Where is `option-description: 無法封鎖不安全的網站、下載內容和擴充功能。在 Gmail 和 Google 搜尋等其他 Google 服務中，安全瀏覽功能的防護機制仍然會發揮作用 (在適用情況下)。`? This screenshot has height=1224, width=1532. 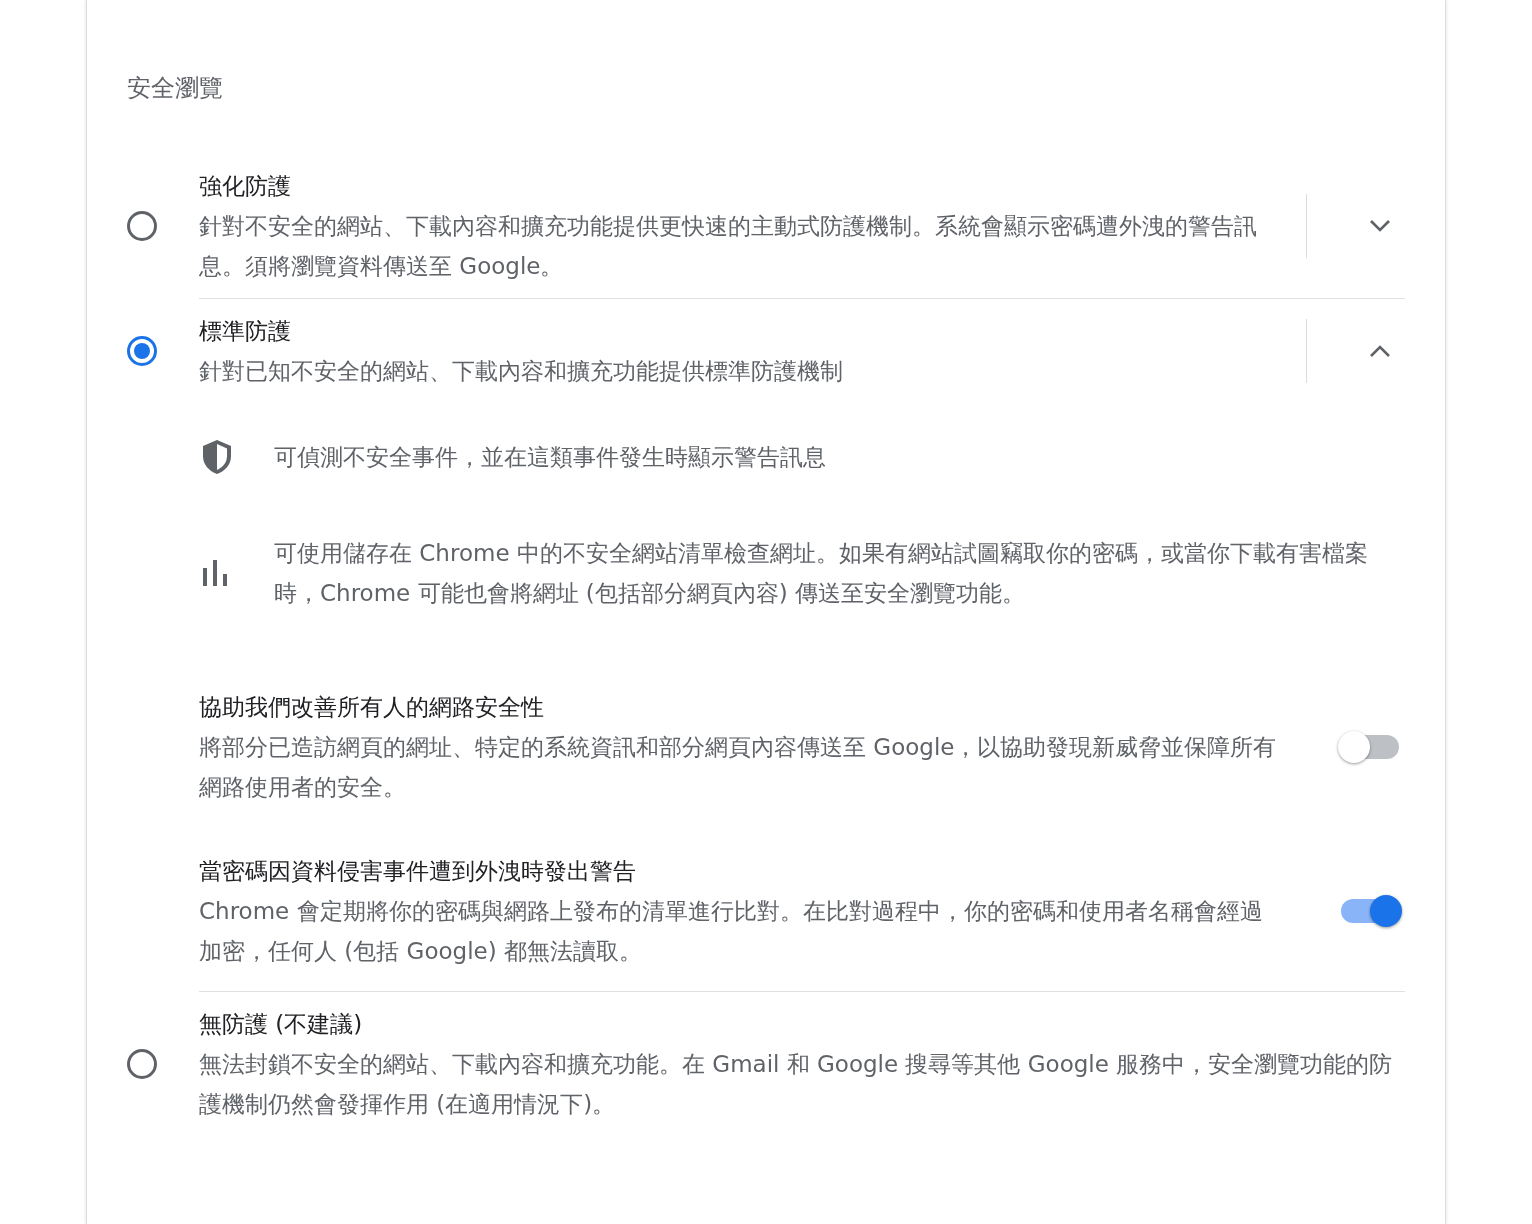
option-description: 無法封鎖不安全的網站、下載內容和擴充功能。在 Gmail 和 Google 搜尋等其他 Google 服務中，安全瀏覽功能的防護機制仍然會發揮作用 (在適用情況下)。 is located at coordinates (796, 1084).